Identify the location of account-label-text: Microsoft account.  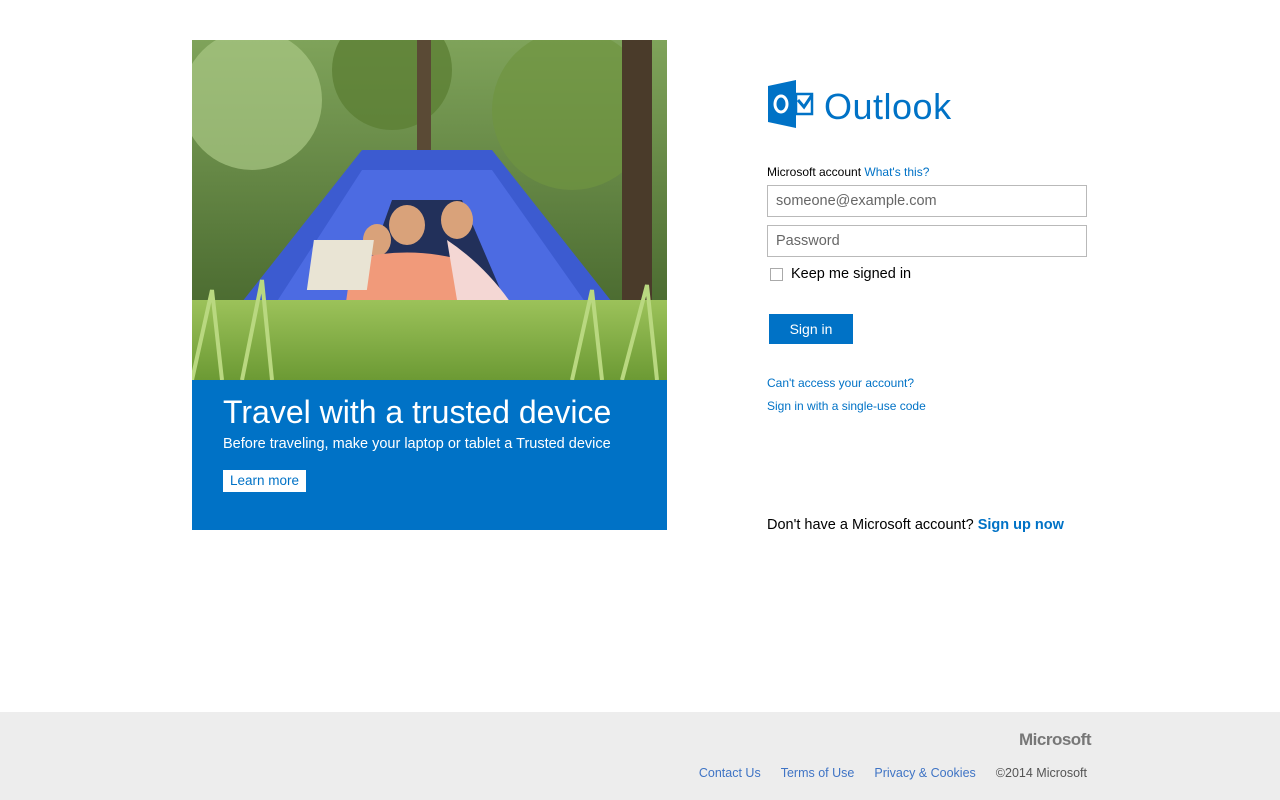
(814, 172).